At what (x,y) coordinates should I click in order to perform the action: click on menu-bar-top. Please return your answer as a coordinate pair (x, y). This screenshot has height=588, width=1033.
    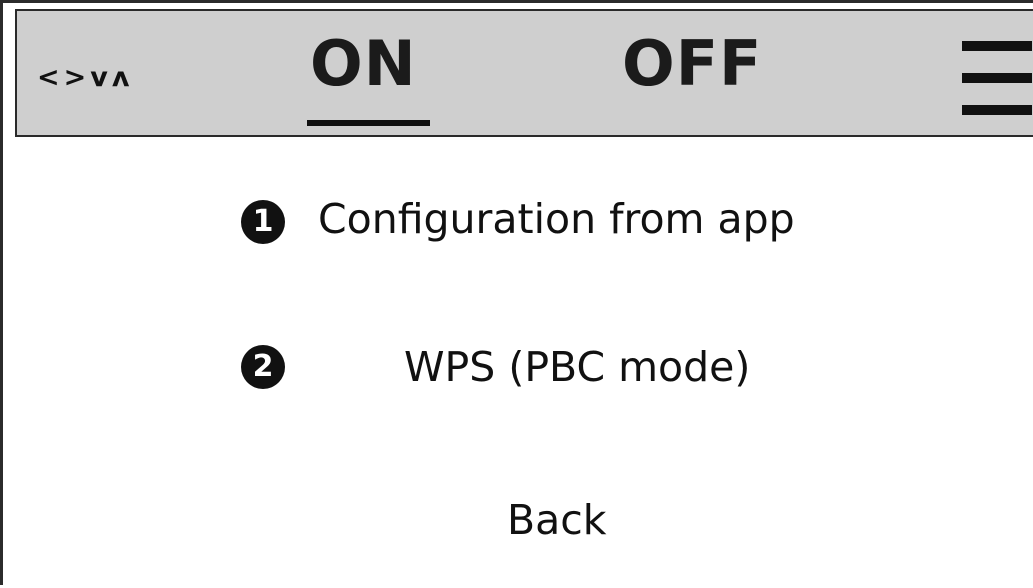
    Looking at the image, I should click on (997, 46).